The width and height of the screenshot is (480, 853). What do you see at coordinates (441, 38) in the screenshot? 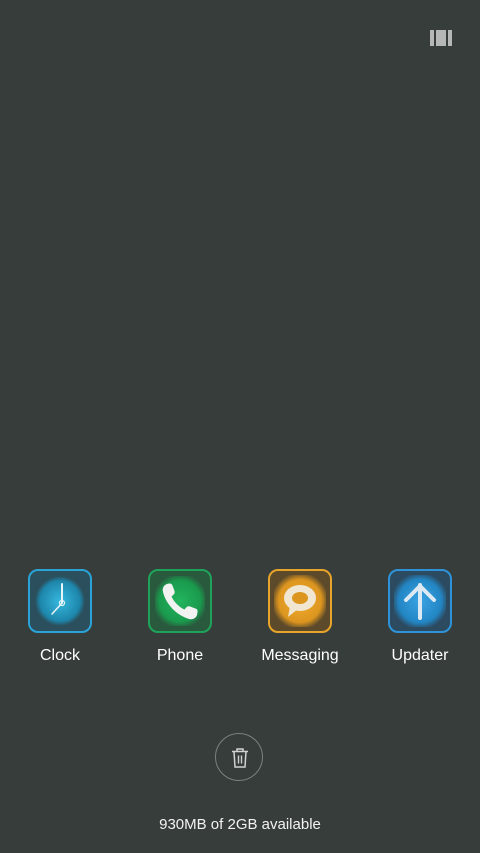
I see `recents-layout-toggle-icon` at bounding box center [441, 38].